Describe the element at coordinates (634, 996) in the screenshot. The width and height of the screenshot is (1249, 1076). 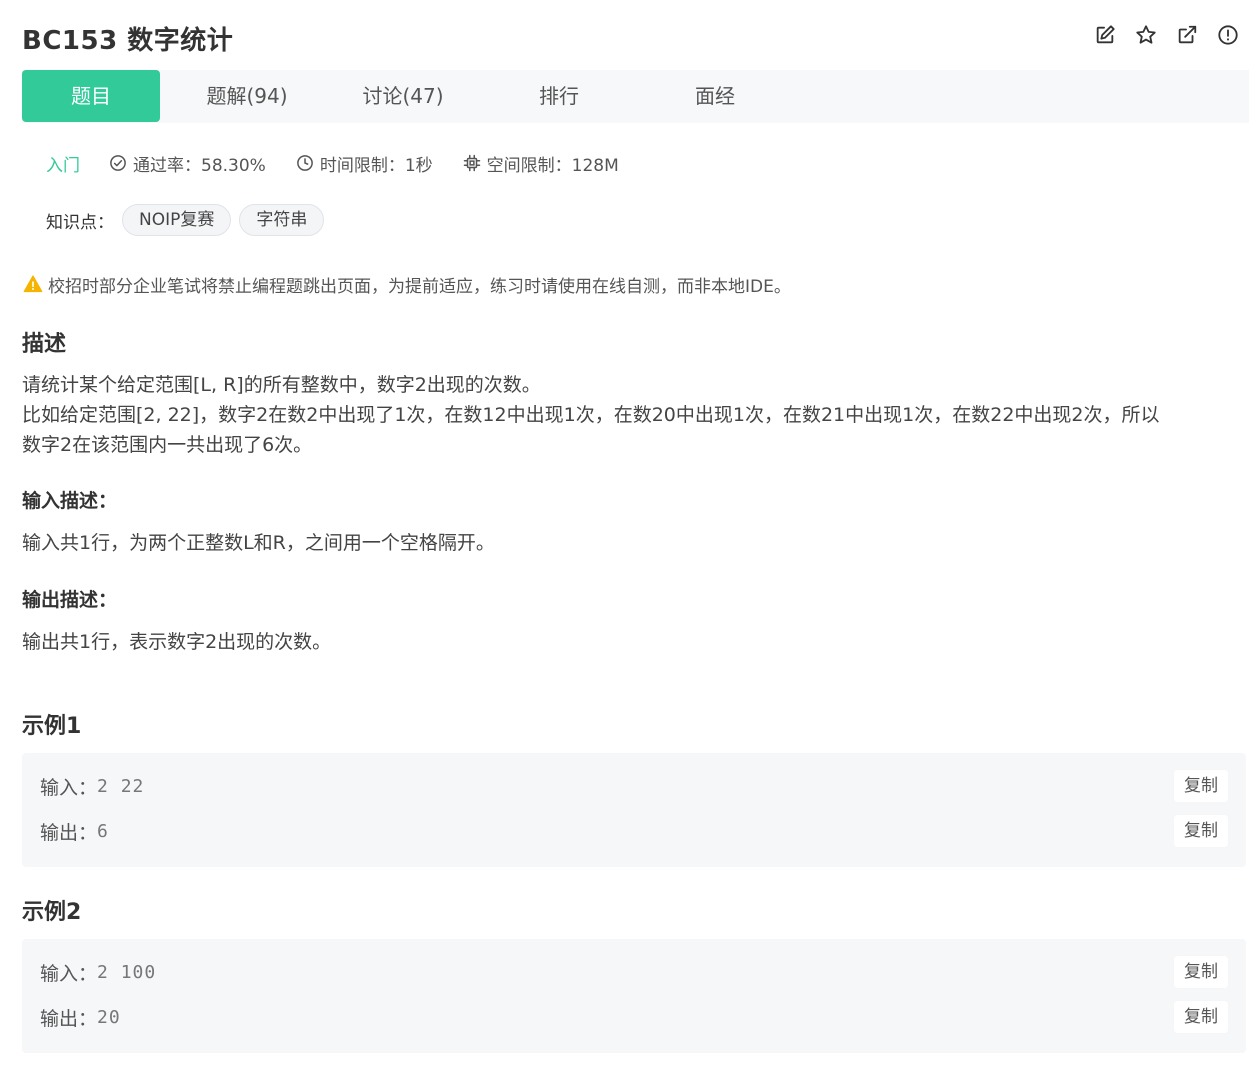
I see `example-2-box: 输入： 2 100 复制 输出： 20 复制` at that location.